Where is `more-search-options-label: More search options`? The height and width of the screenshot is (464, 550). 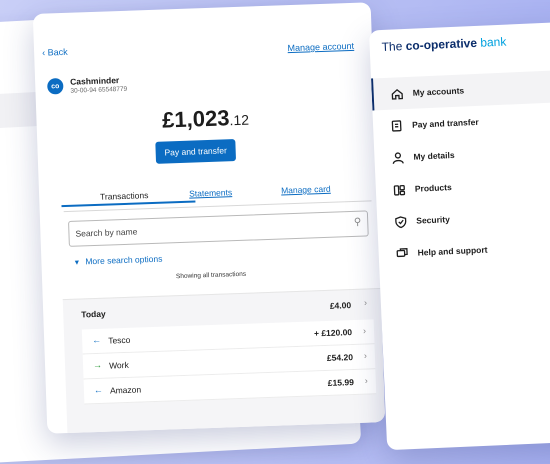 more-search-options-label: More search options is located at coordinates (124, 260).